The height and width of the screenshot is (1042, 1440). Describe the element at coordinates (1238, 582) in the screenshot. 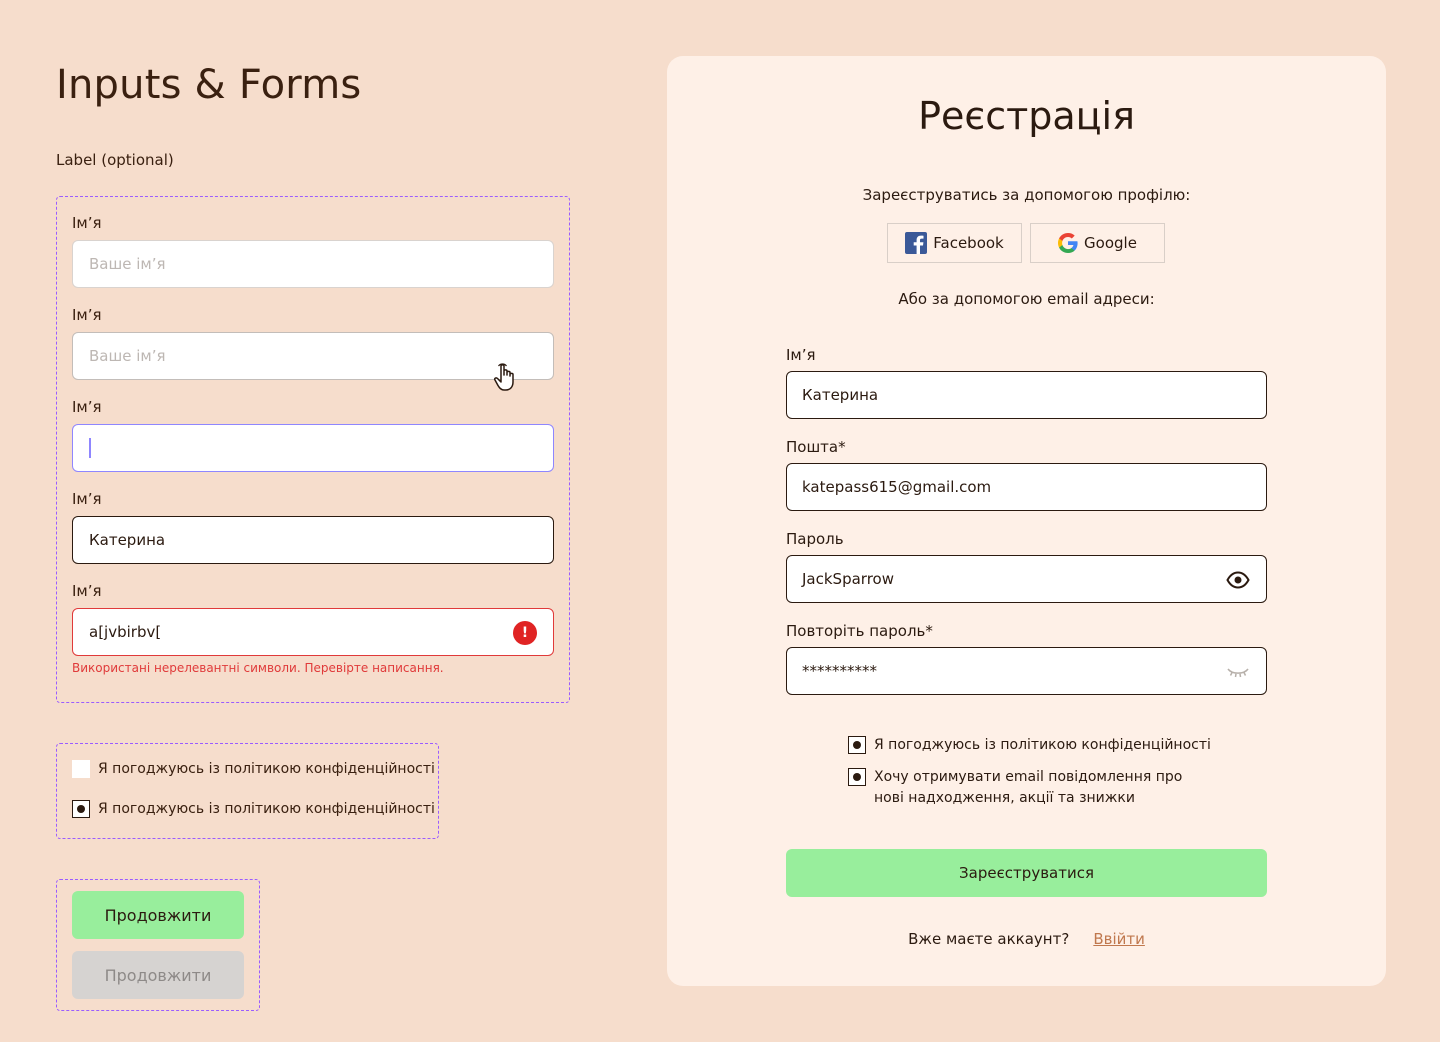

I see `eye-icon` at that location.